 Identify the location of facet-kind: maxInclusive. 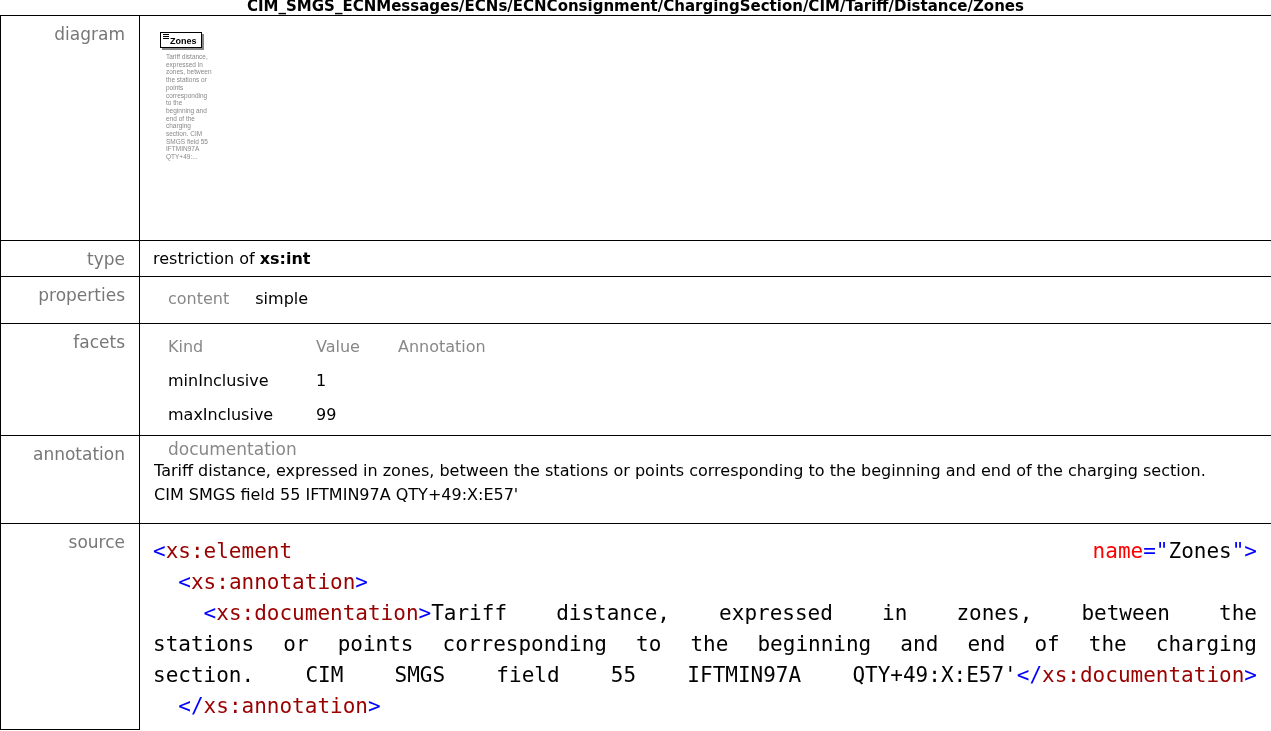
(221, 414).